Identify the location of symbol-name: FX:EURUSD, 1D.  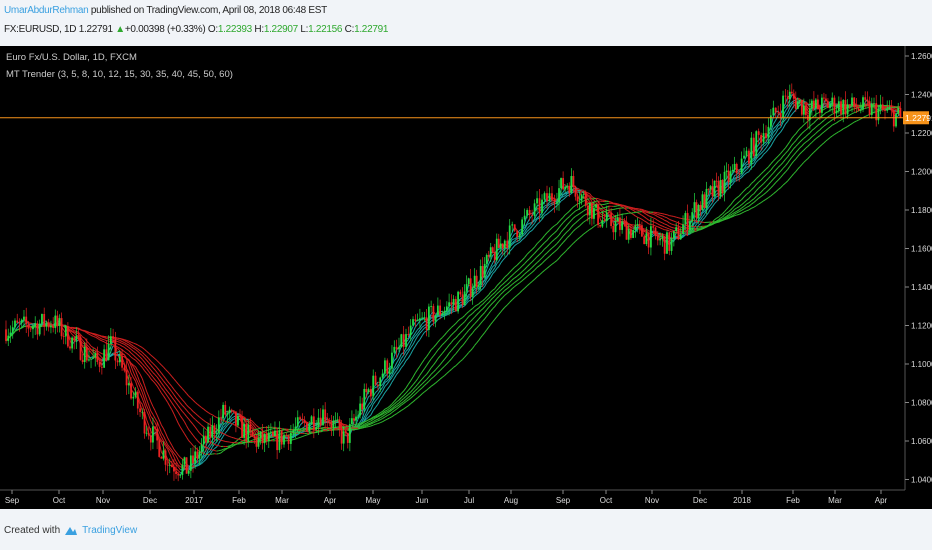
(40, 29).